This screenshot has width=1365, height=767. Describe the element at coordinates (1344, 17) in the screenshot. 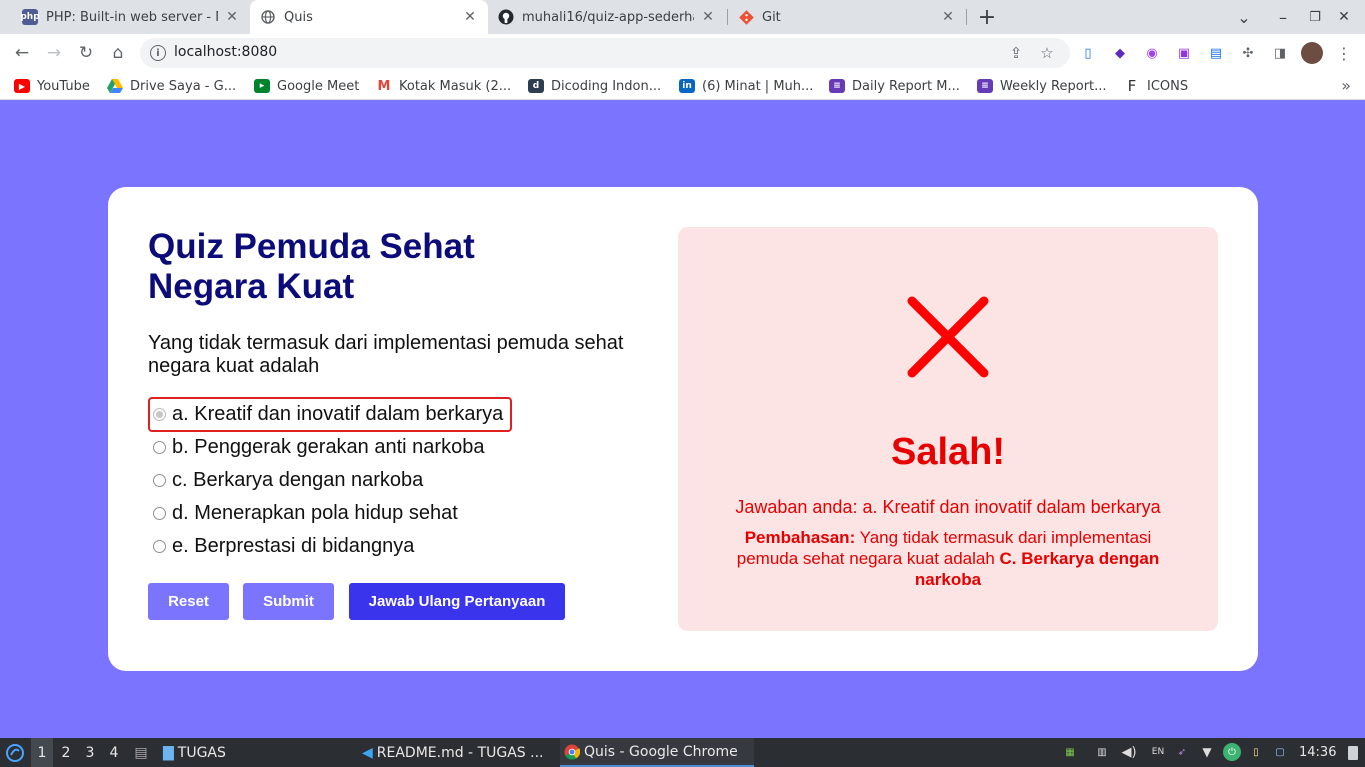

I see `close-window-icon: ✕` at that location.